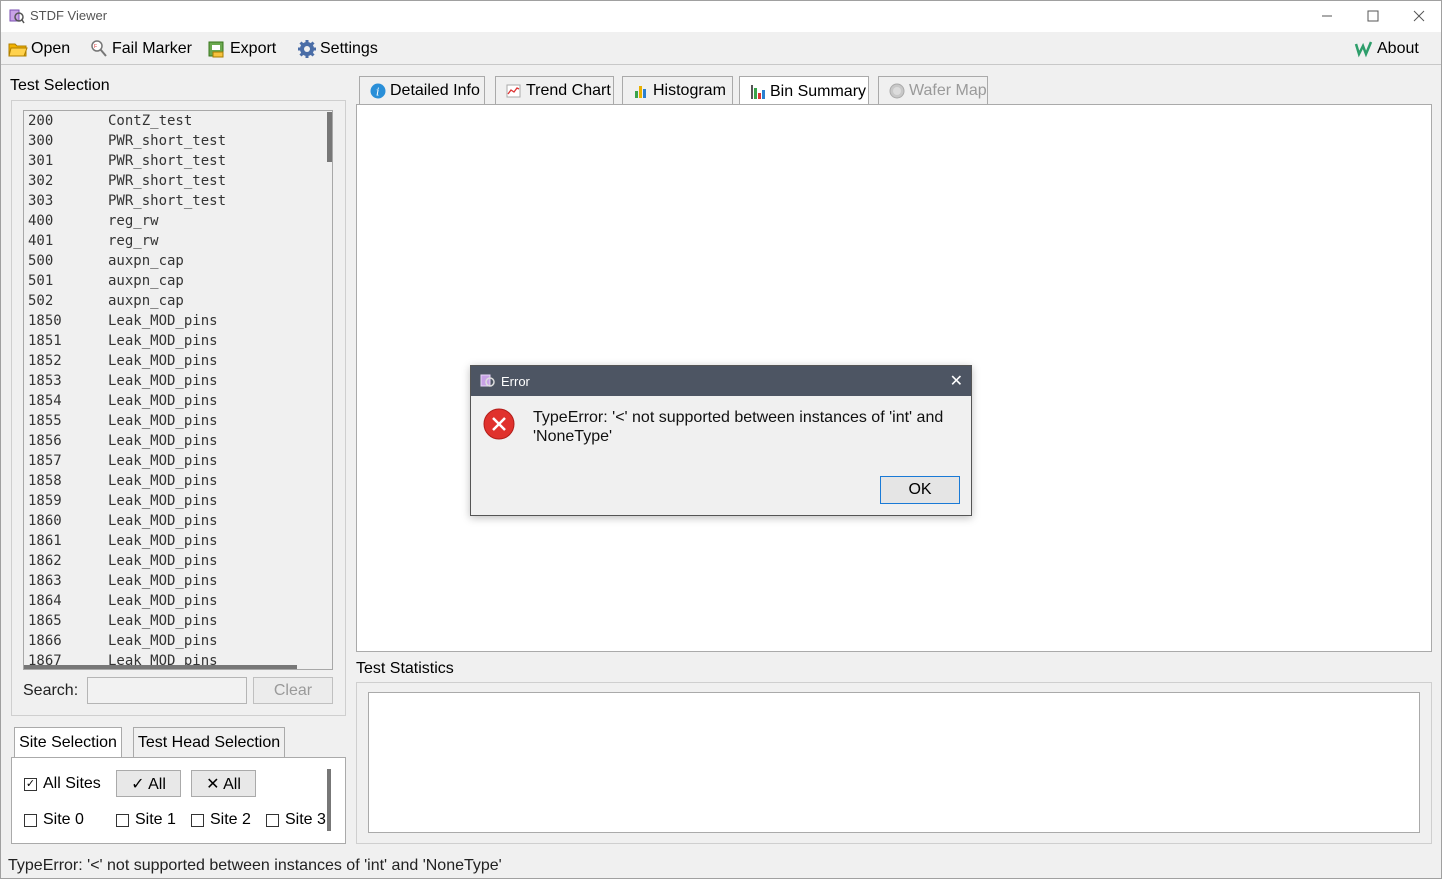  What do you see at coordinates (45, 361) in the screenshot?
I see `test-number: 1852` at bounding box center [45, 361].